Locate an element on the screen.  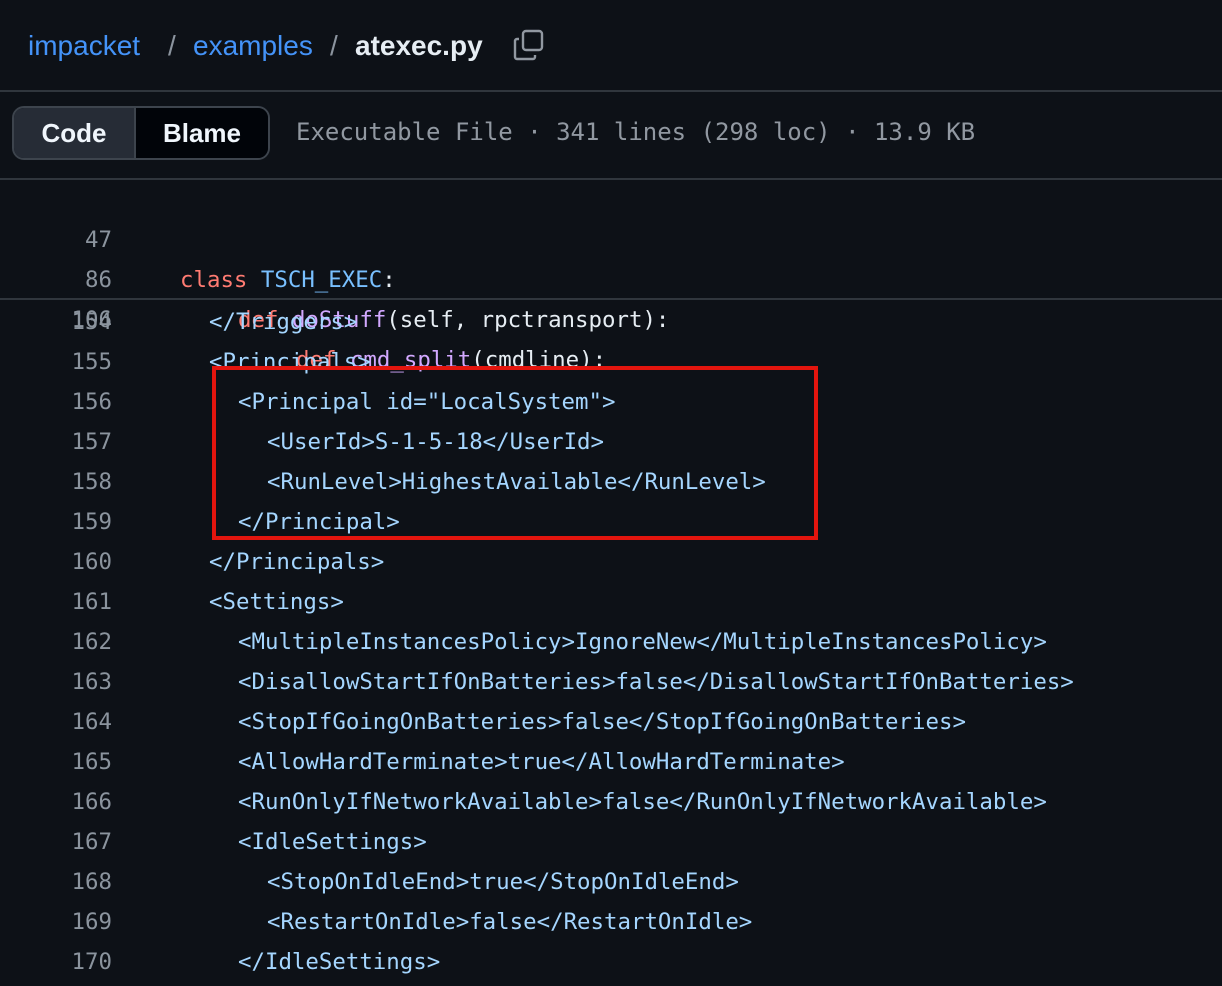
breadcrumb-current-file: atexec.py is located at coordinates (419, 45).